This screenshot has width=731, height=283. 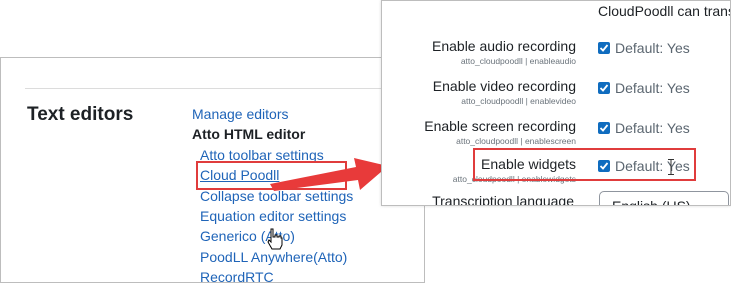 I want to click on checkbox-screen, so click(x=604, y=128).